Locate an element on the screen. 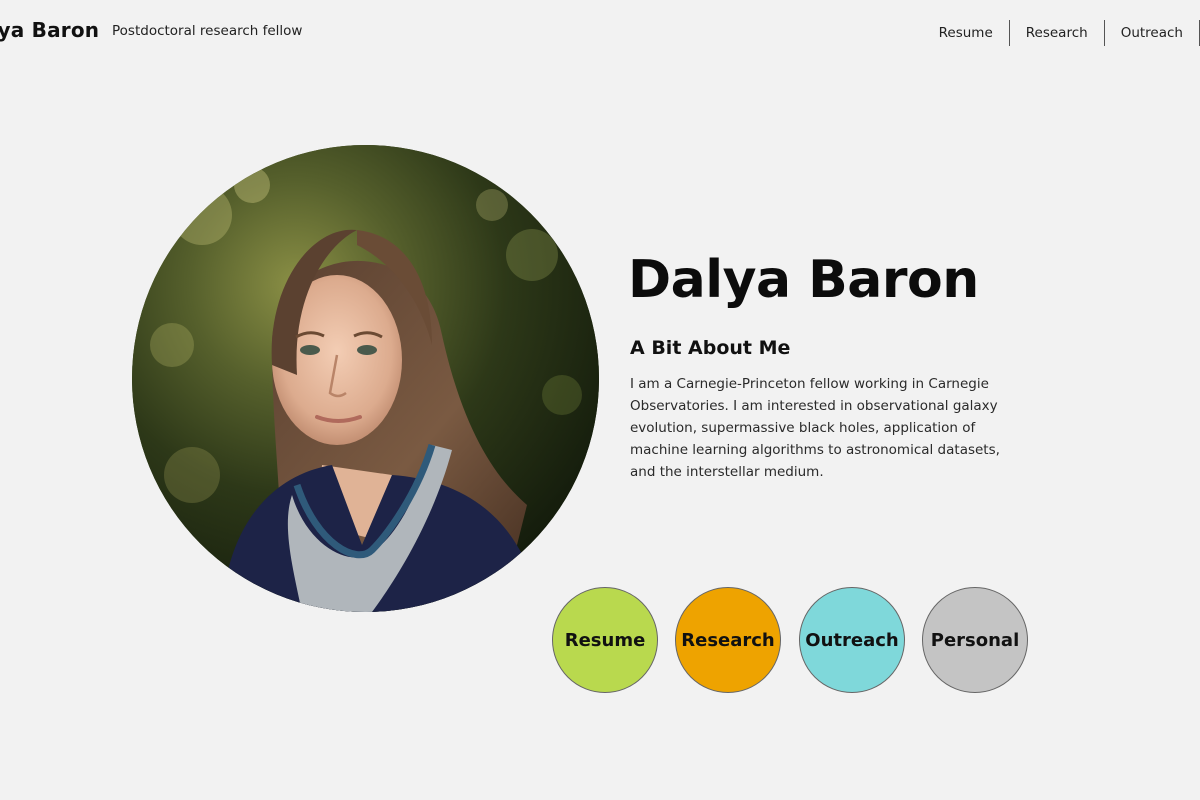 The image size is (1200, 800). site-title: Dalya Baron is located at coordinates (49, 30).